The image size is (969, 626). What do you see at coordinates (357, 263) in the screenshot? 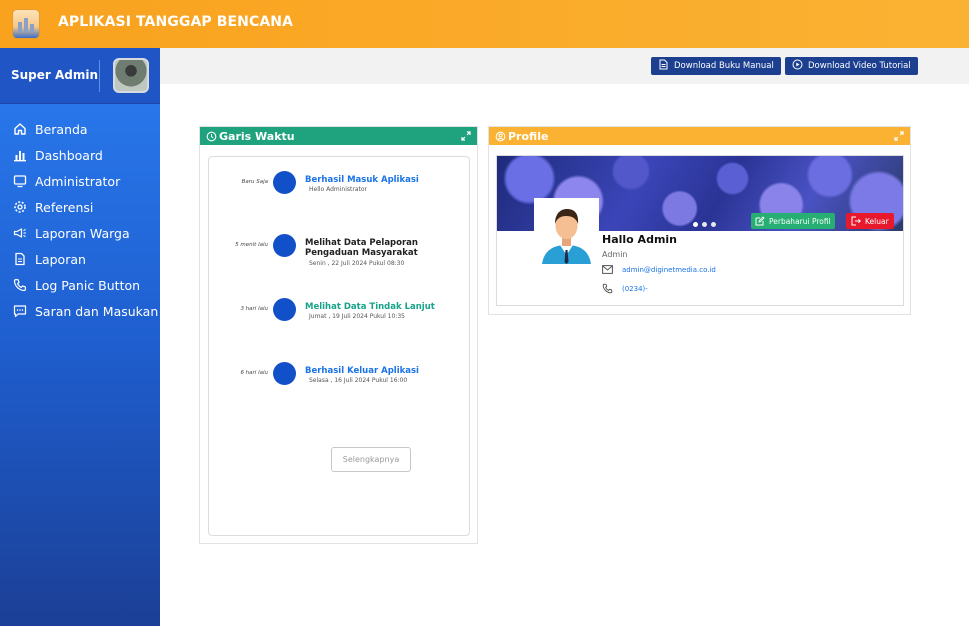
I see `timeline-subtitle: Senin , 22 Juli 2024 Pukul 08:30` at bounding box center [357, 263].